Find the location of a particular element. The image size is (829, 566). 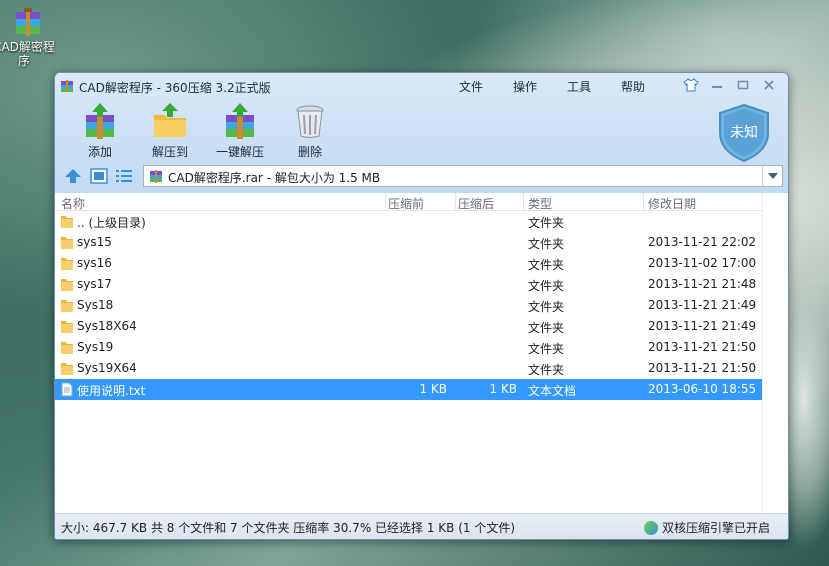

vertical-scrollbar is located at coordinates (775, 354).